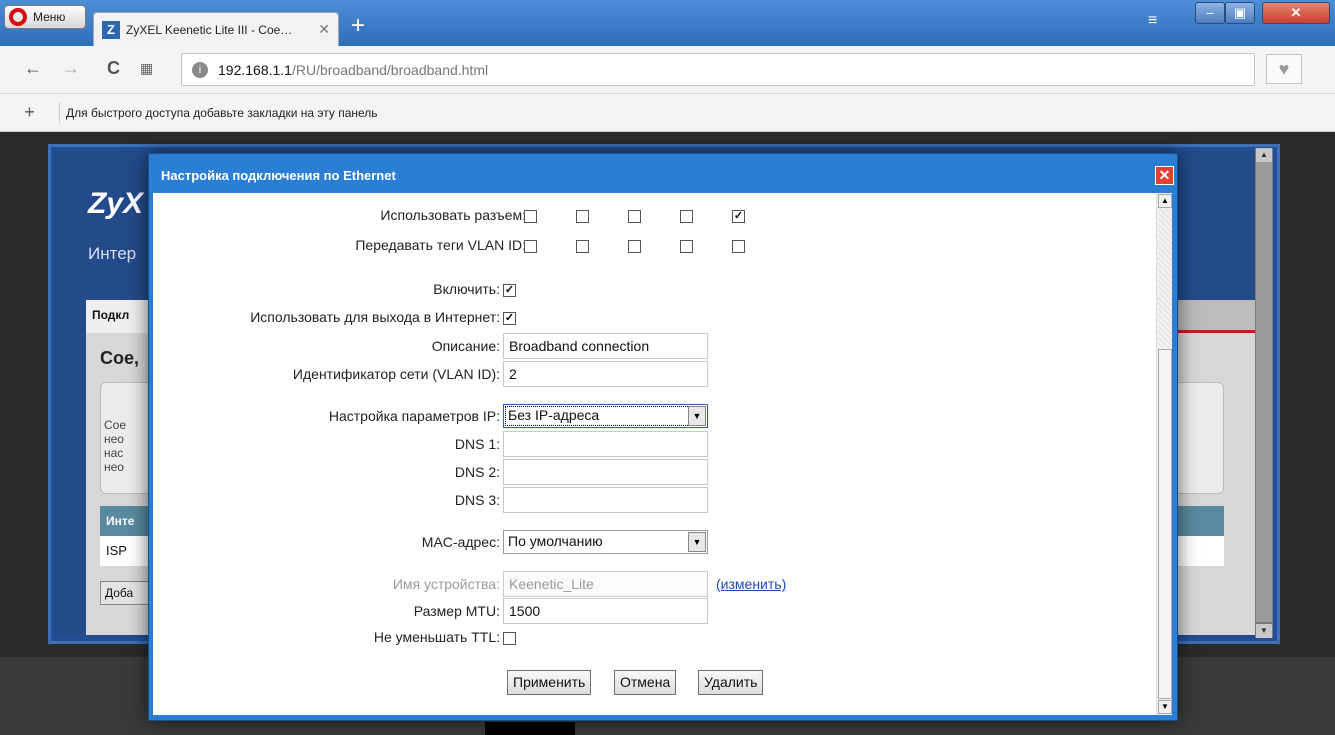  Describe the element at coordinates (115, 446) in the screenshot. I see `info-text: Сое нео нас нео` at that location.